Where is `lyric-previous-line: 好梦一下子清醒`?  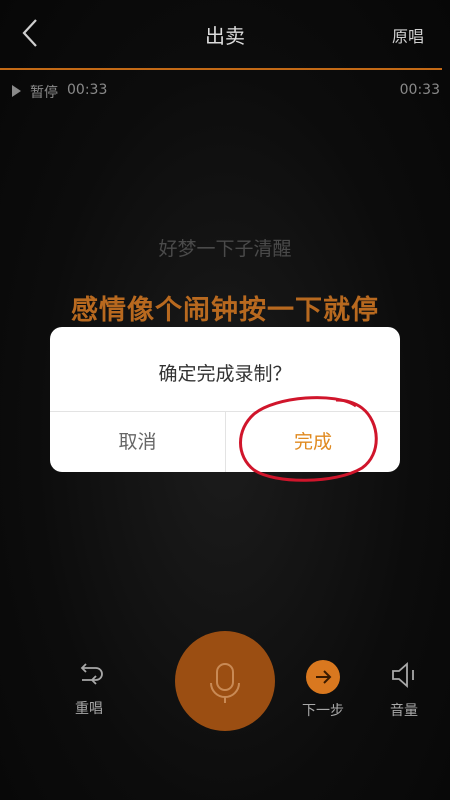 lyric-previous-line: 好梦一下子清醒 is located at coordinates (225, 249).